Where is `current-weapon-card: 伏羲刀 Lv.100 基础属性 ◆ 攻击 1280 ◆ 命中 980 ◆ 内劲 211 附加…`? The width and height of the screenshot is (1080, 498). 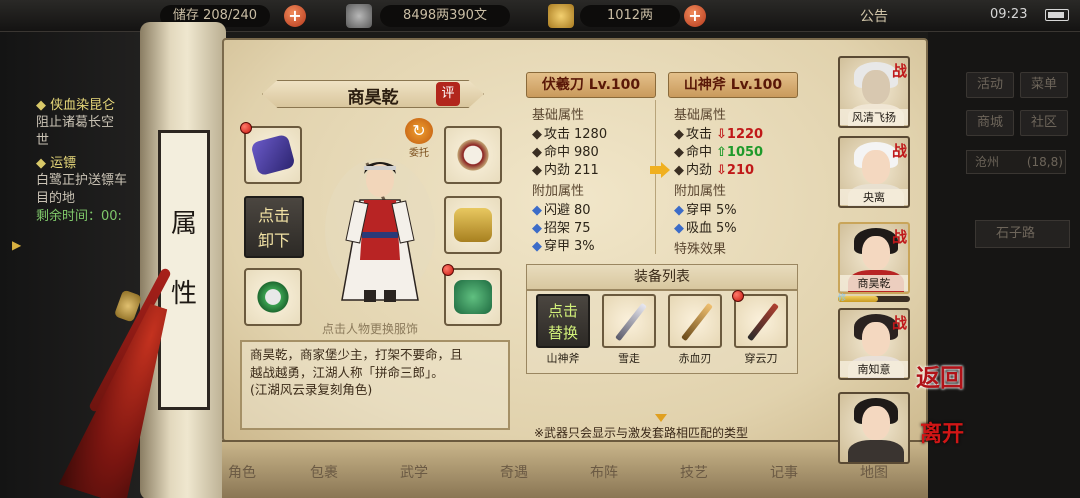 current-weapon-card: 伏羲刀 Lv.100 基础属性 ◆ 攻击 1280 ◆ 命中 980 ◆ 内劲 211 附加… is located at coordinates (591, 163).